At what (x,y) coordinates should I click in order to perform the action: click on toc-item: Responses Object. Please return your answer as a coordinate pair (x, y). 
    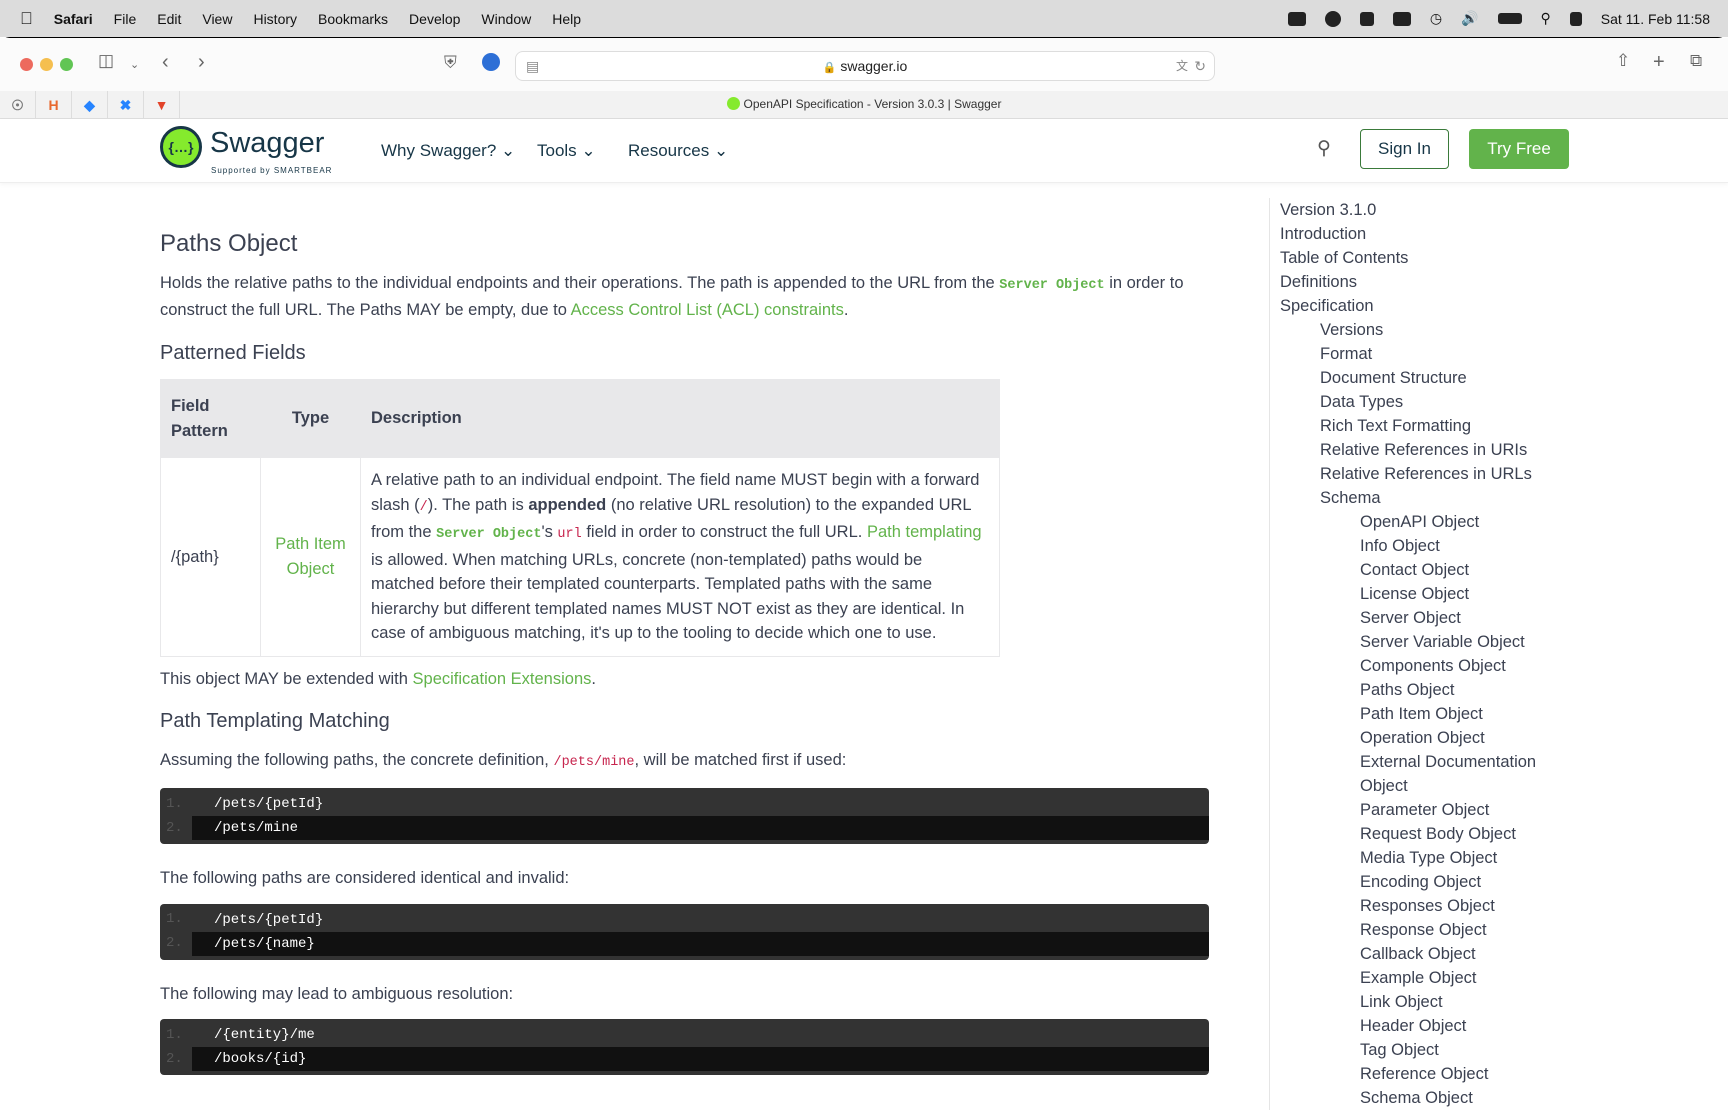
    Looking at the image, I should click on (1424, 906).